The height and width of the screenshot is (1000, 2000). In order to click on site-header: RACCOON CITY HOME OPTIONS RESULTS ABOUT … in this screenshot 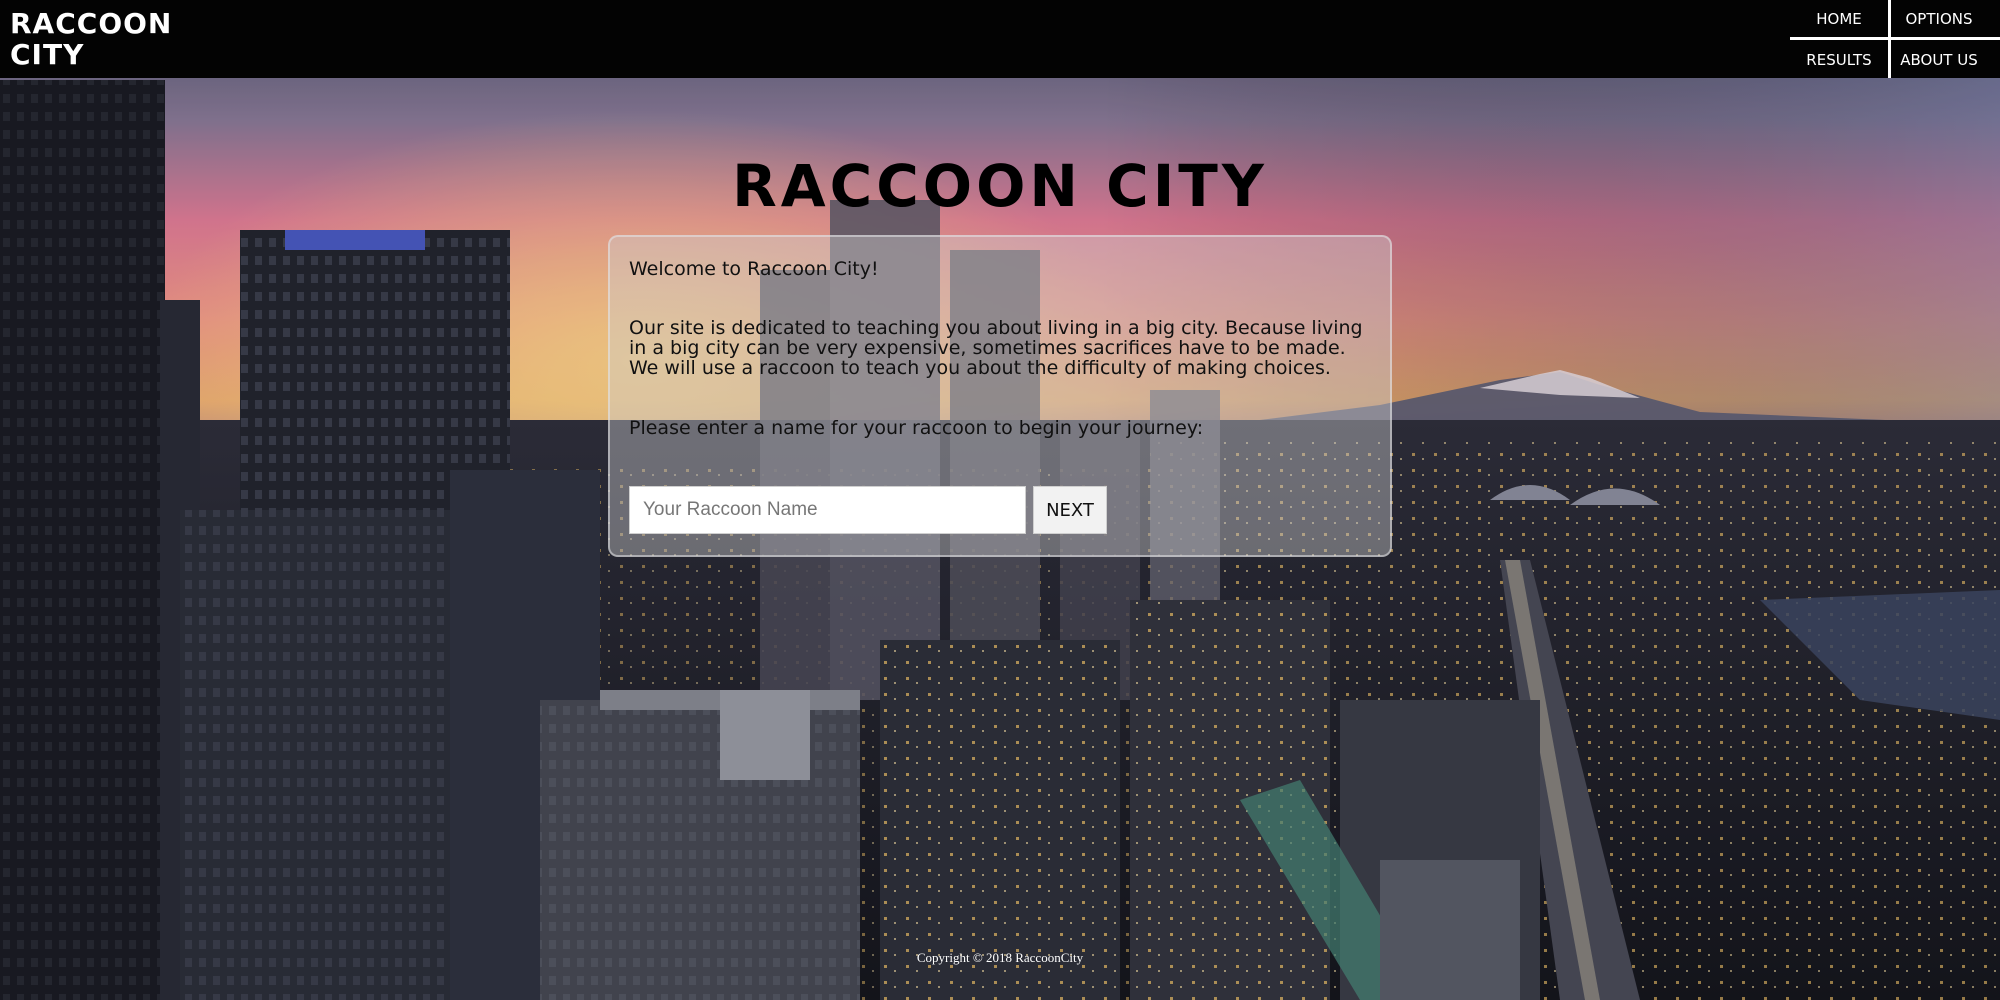, I will do `click(1000, 39)`.